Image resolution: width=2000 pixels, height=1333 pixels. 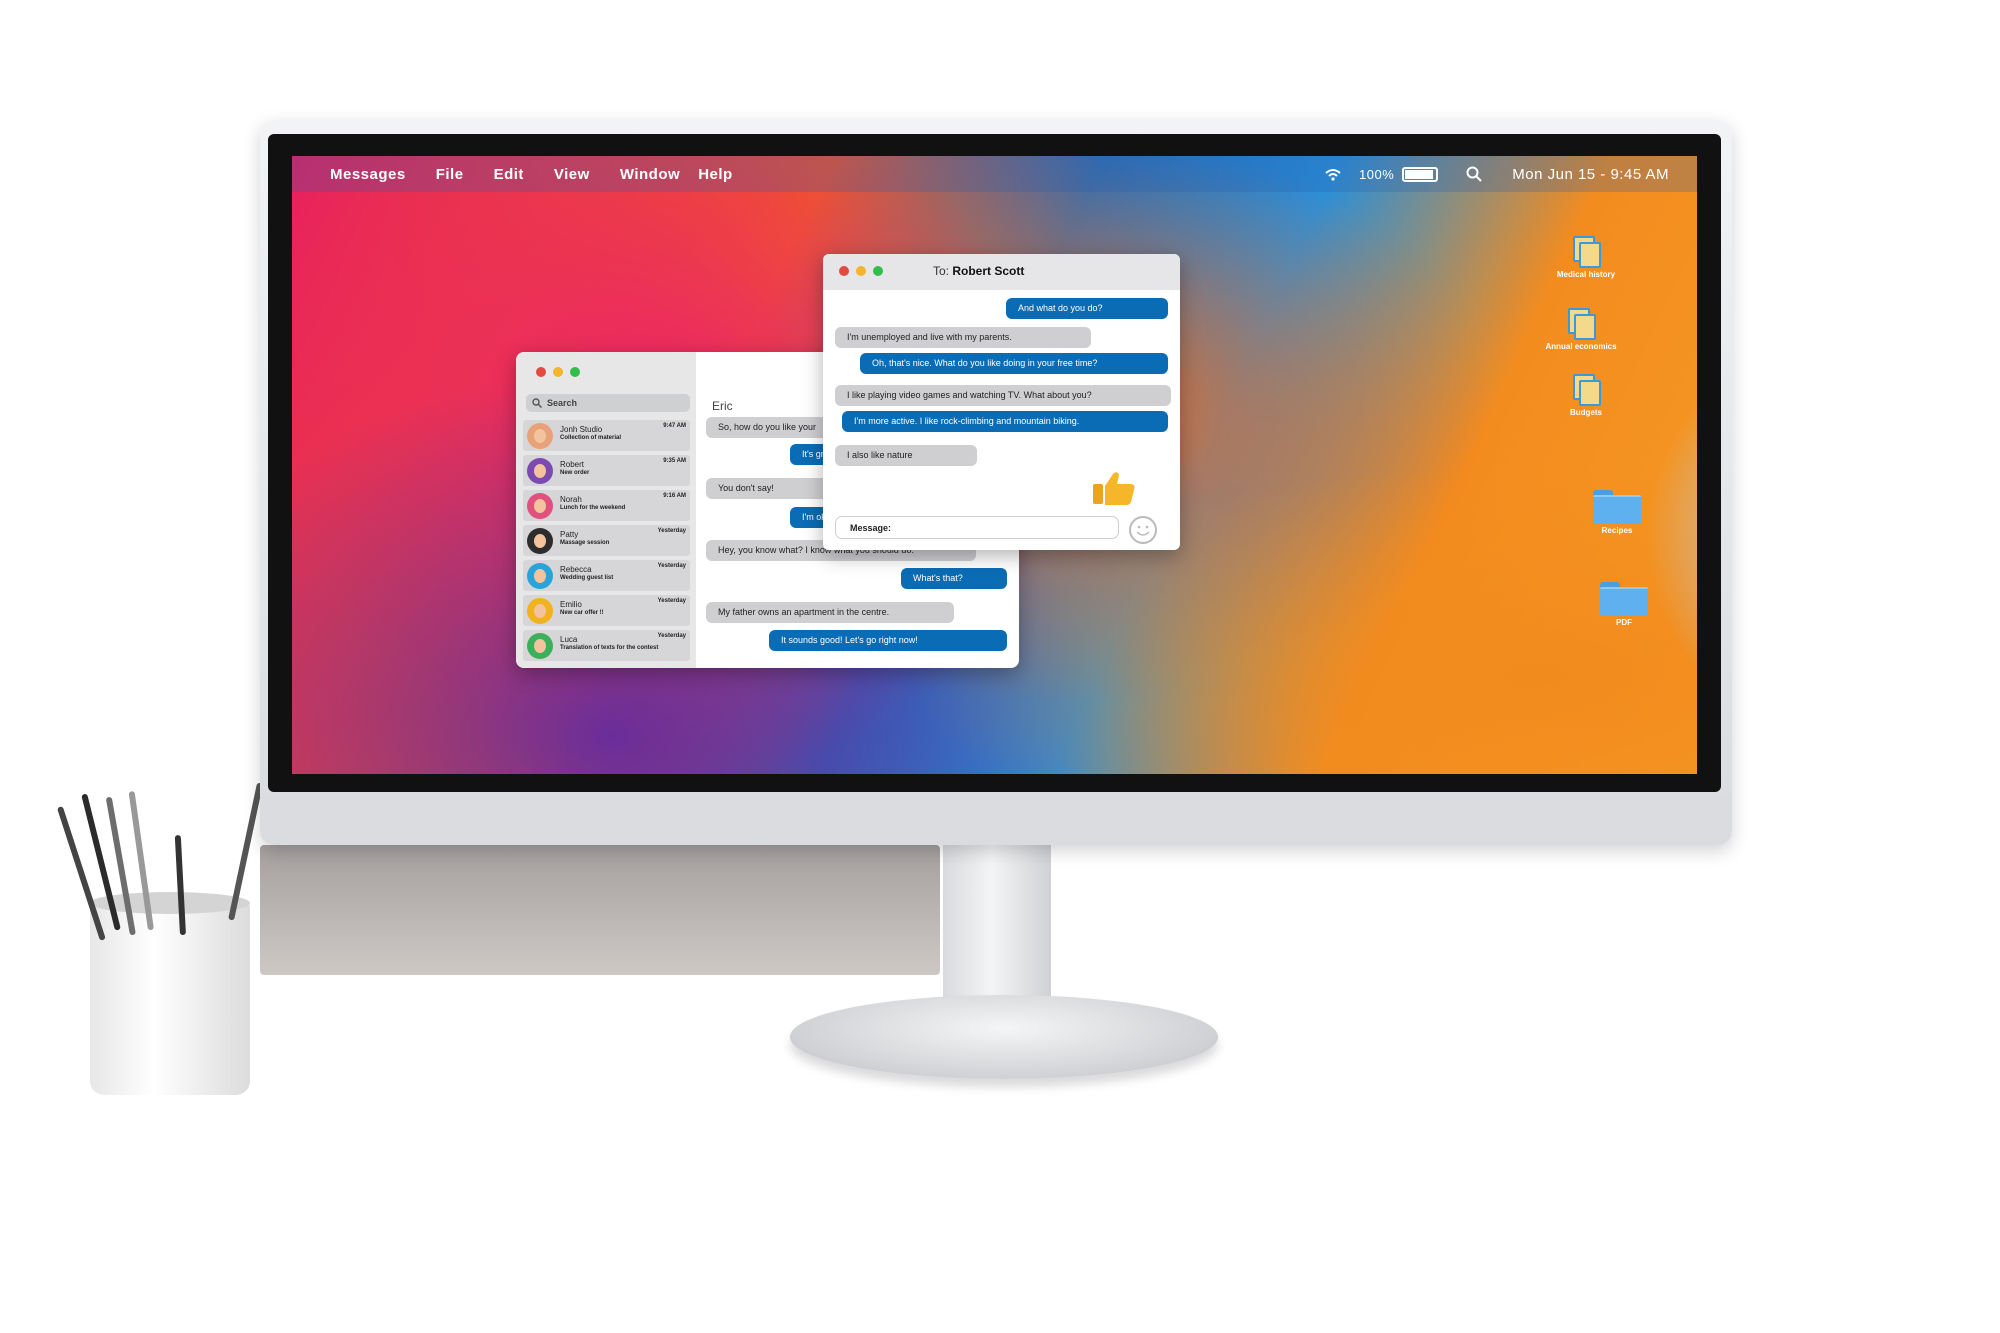 I want to click on contact-time: 9:16 AM, so click(x=674, y=496).